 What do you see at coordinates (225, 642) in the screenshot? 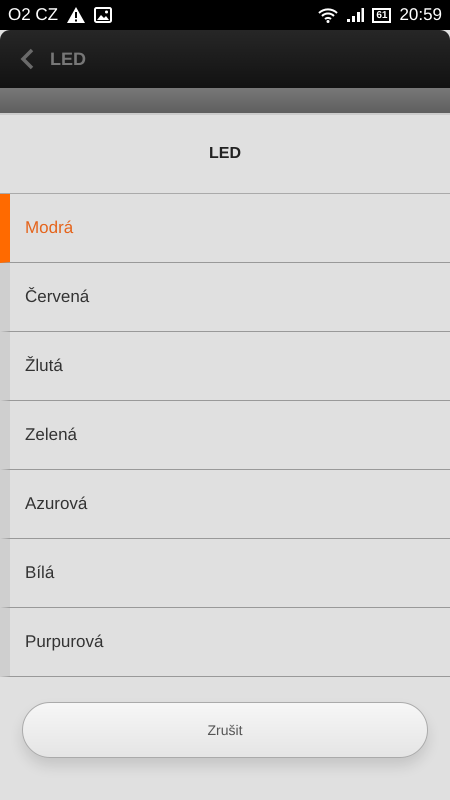
I see `option-item: Purpurová` at bounding box center [225, 642].